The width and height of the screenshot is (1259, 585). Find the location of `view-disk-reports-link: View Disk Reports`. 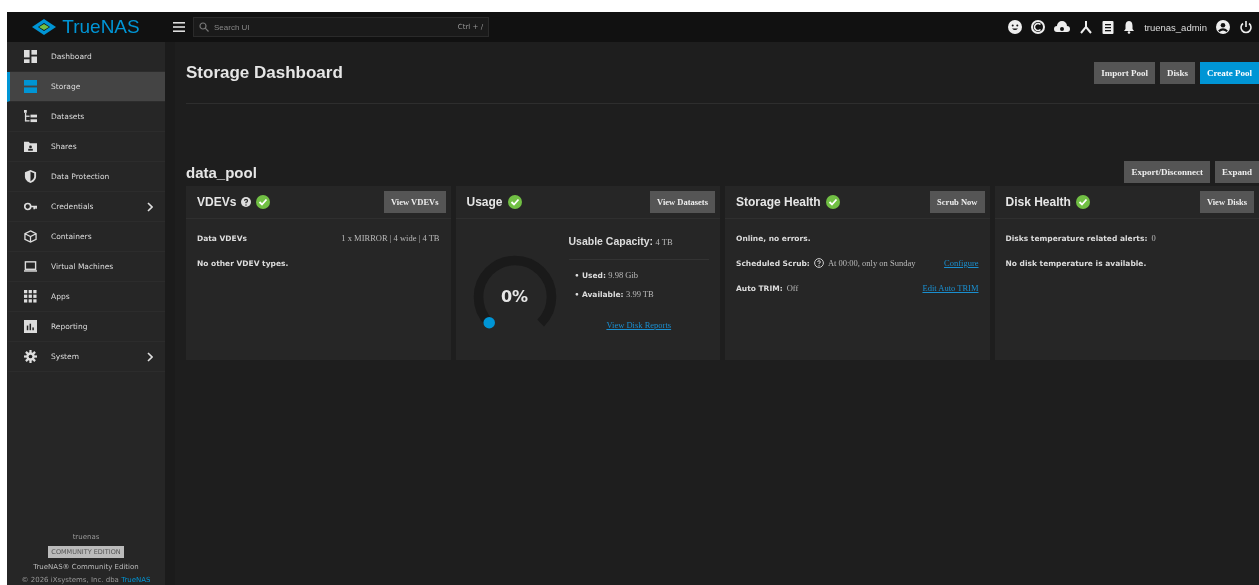

view-disk-reports-link: View Disk Reports is located at coordinates (639, 325).